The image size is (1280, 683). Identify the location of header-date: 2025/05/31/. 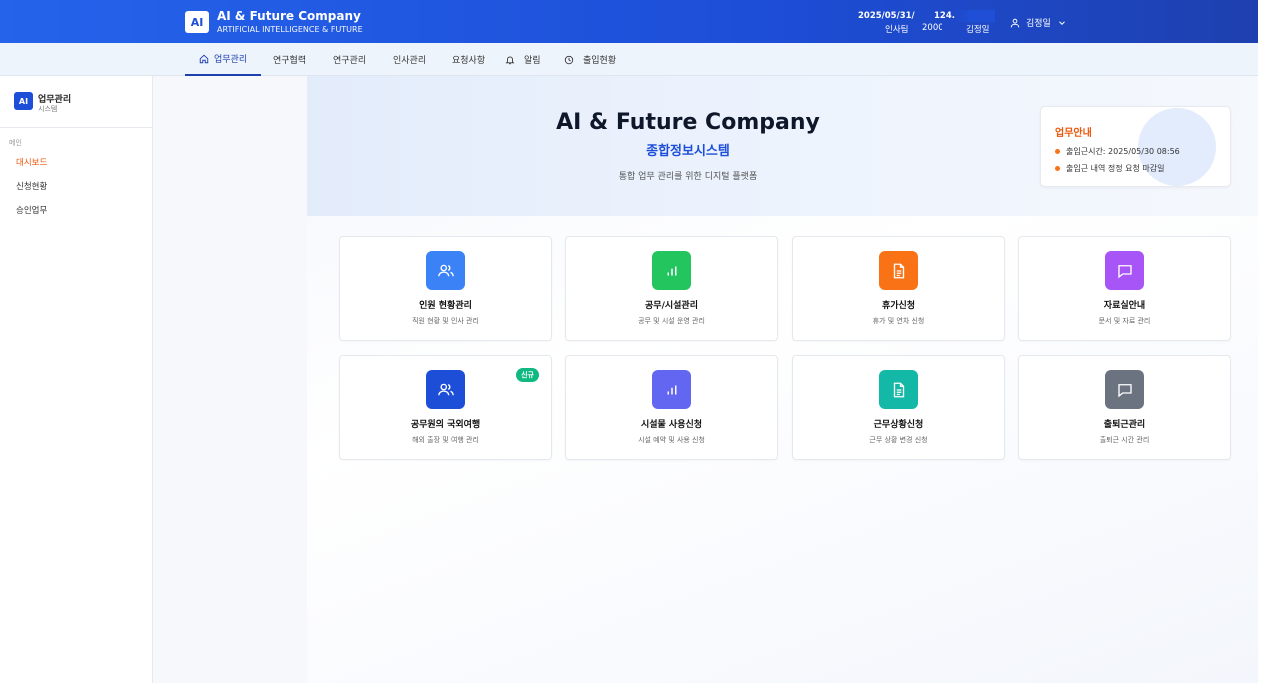
(886, 16).